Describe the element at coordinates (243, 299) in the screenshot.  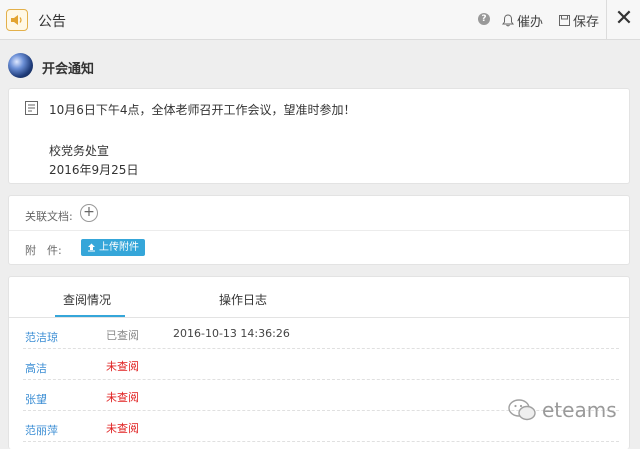
I see `tab-operation-log: 操作日志` at that location.